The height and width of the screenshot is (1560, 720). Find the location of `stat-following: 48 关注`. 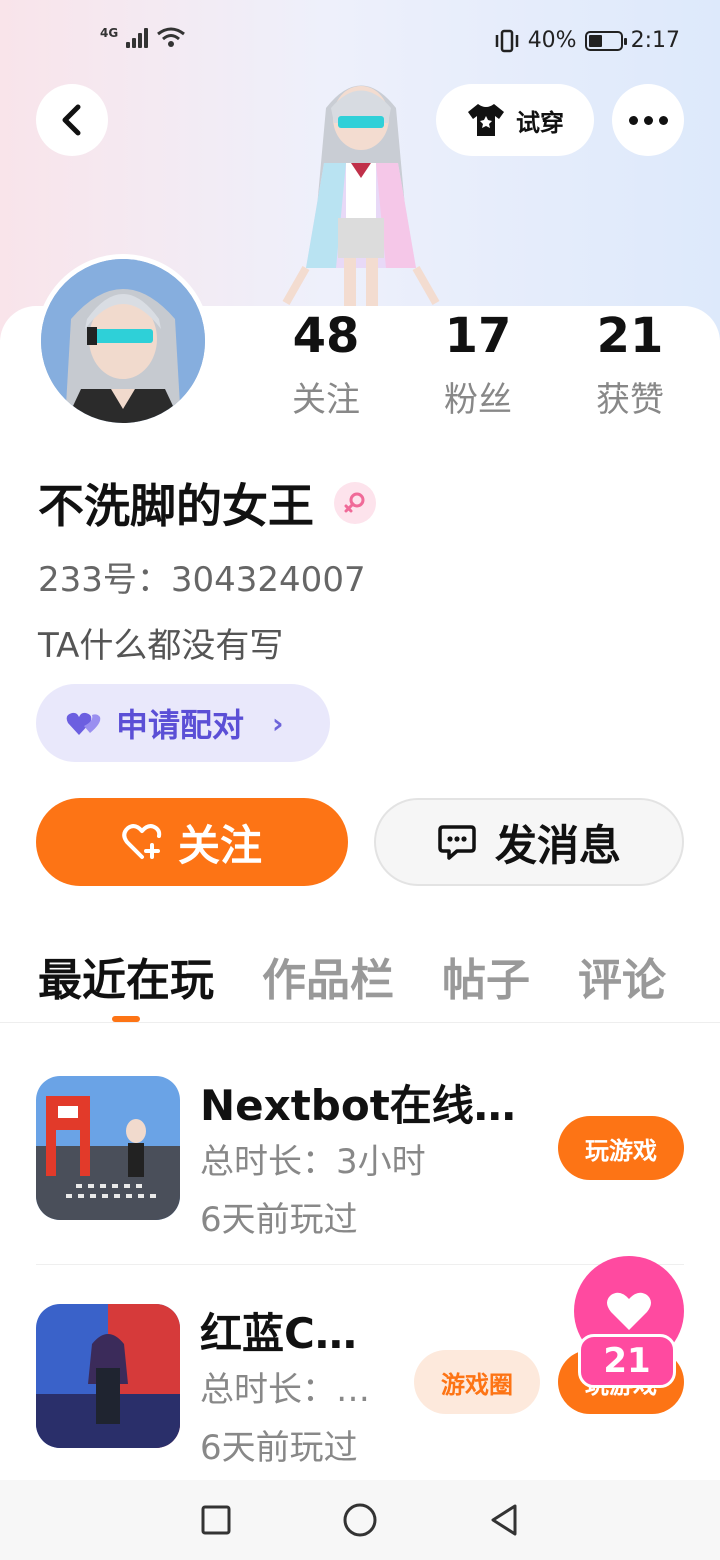

stat-following: 48 关注 is located at coordinates (326, 364).